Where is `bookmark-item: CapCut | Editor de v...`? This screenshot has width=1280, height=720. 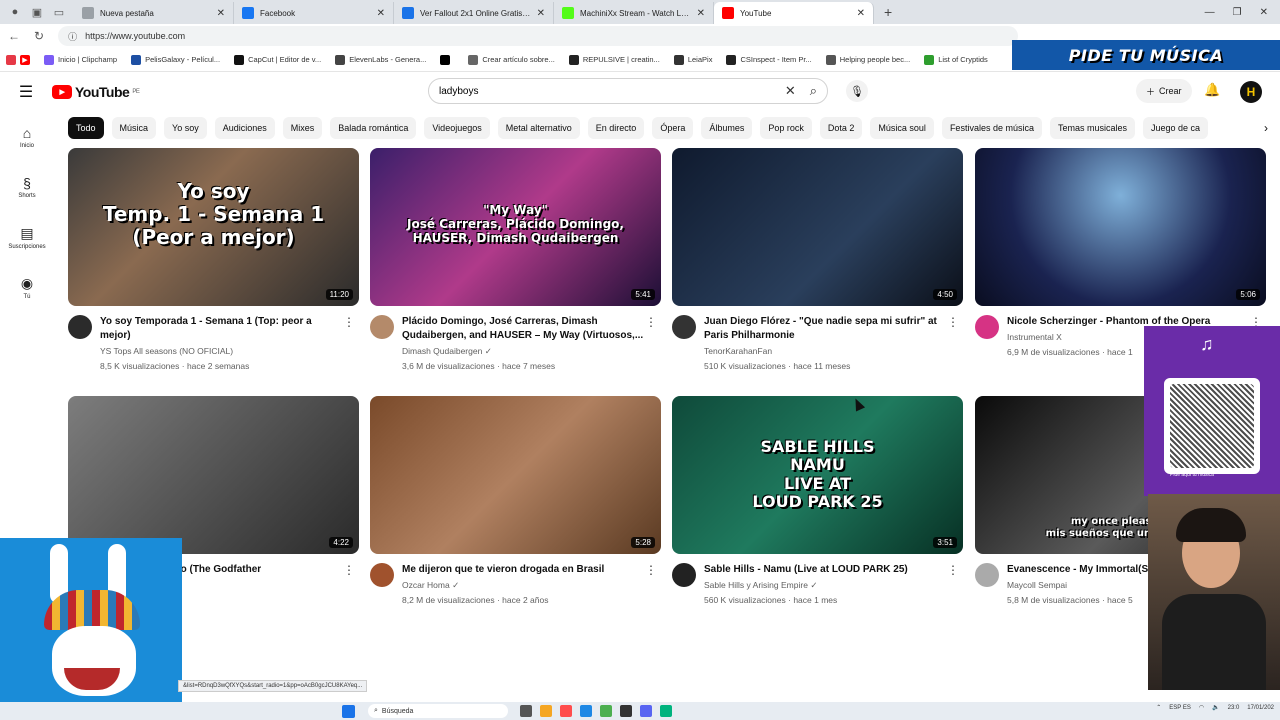 bookmark-item: CapCut | Editor de v... is located at coordinates (277, 59).